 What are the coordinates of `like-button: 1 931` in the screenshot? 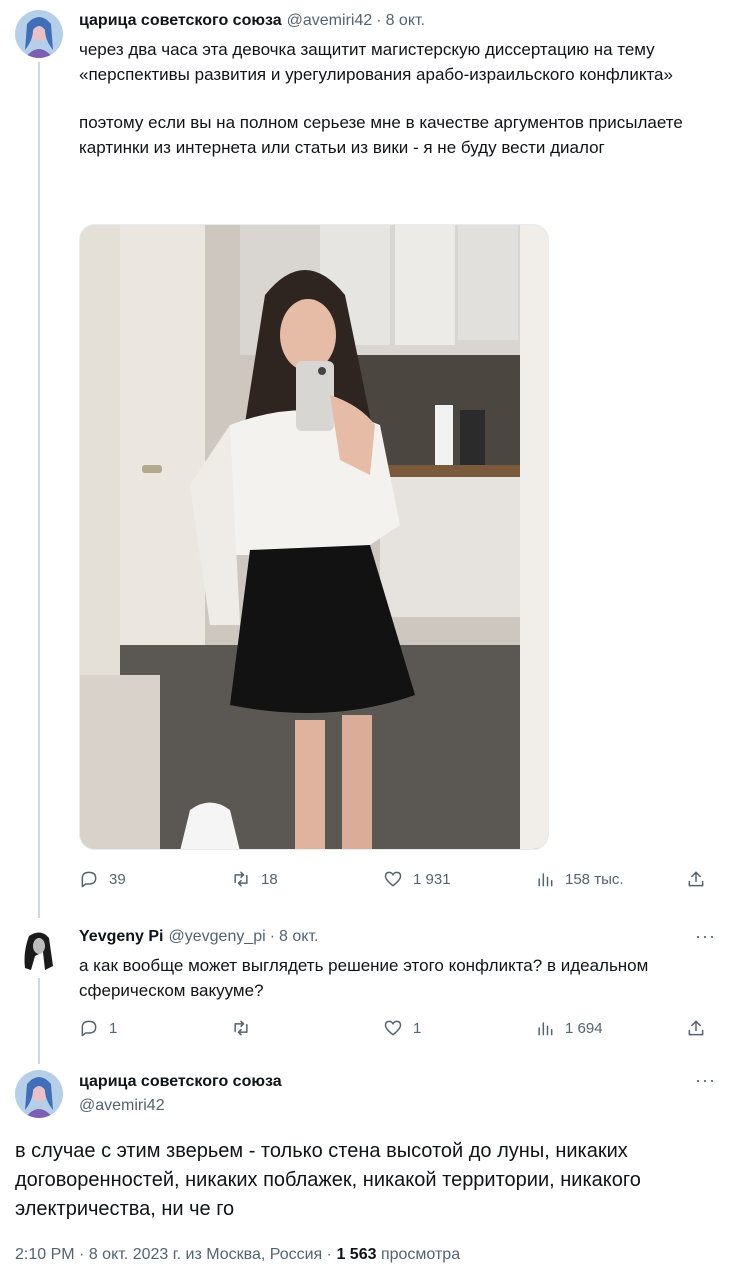 It's located at (417, 879).